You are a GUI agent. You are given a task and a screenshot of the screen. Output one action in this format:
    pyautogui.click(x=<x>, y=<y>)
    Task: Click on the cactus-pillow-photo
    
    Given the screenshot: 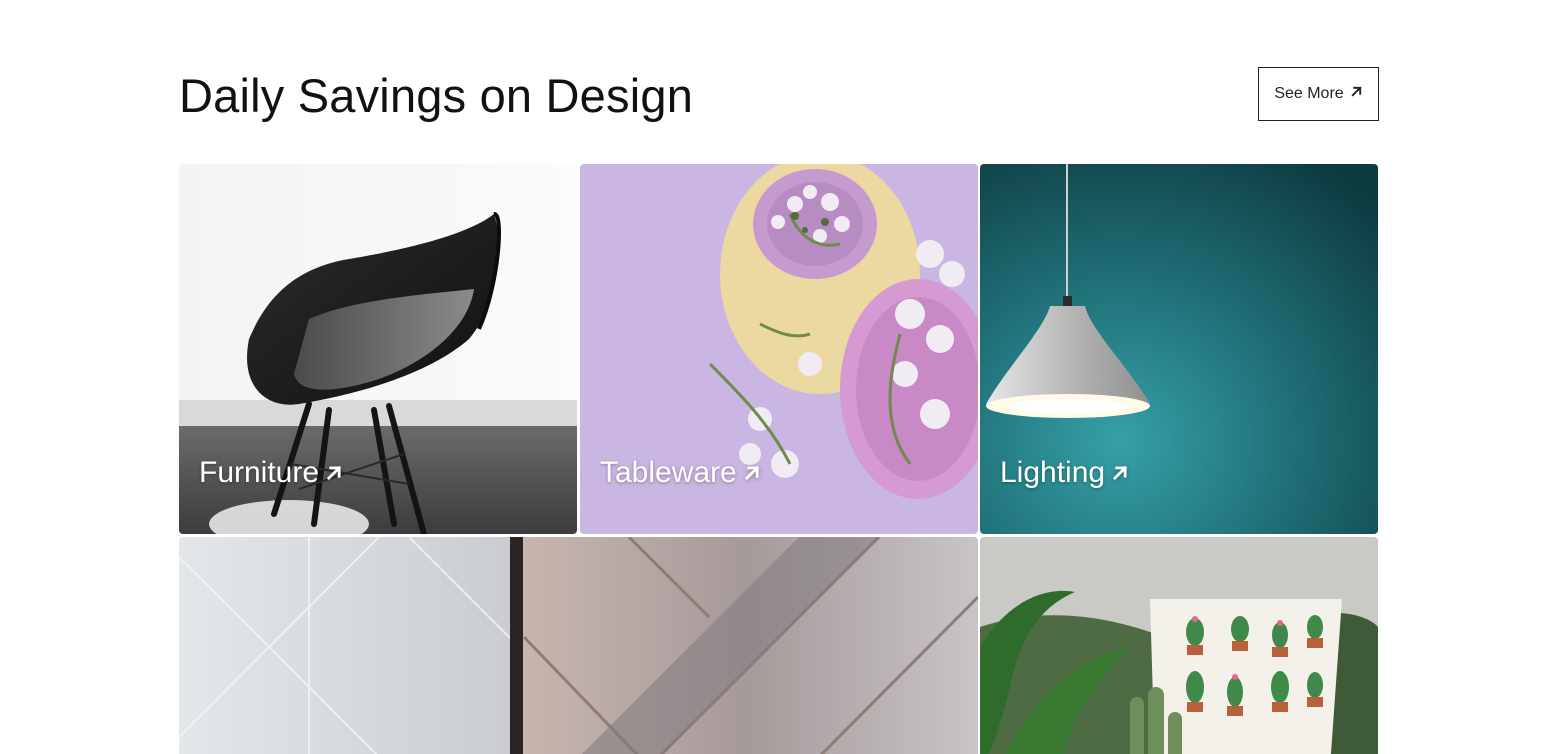 What is the action you would take?
    pyautogui.click(x=1179, y=645)
    